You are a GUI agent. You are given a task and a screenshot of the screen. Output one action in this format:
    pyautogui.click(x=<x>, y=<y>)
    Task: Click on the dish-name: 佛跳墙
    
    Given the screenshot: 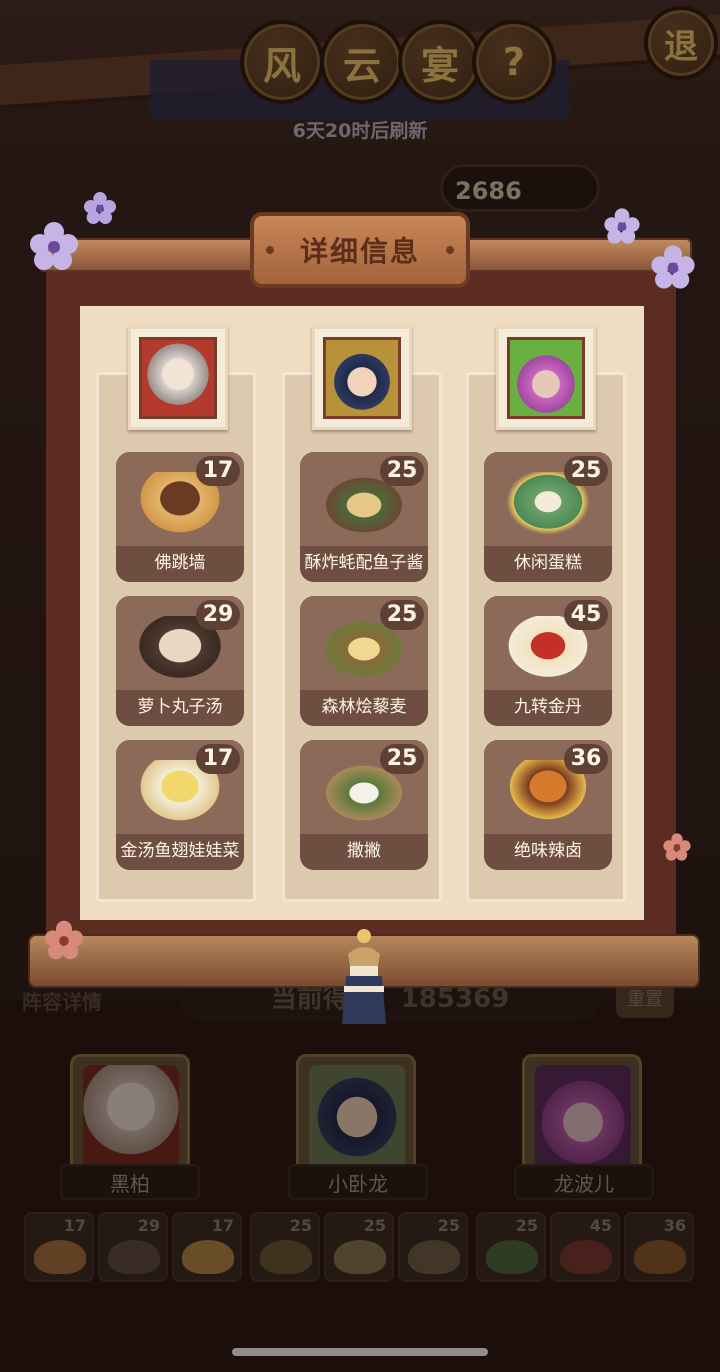 What is the action you would take?
    pyautogui.click(x=180, y=564)
    